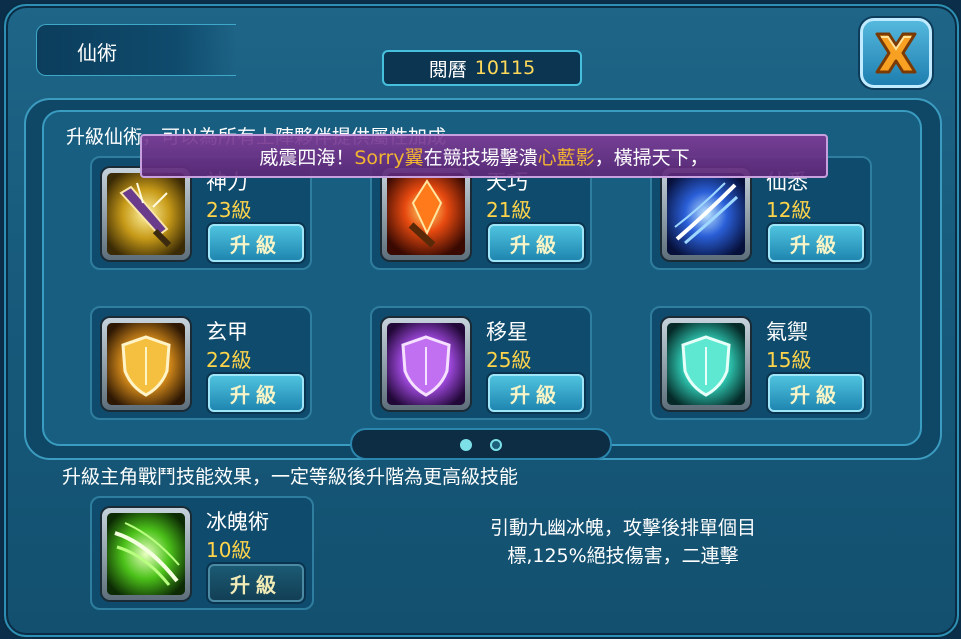  Describe the element at coordinates (202, 553) in the screenshot. I see `main-skill-card: 冰魄術 10級 升級` at that location.